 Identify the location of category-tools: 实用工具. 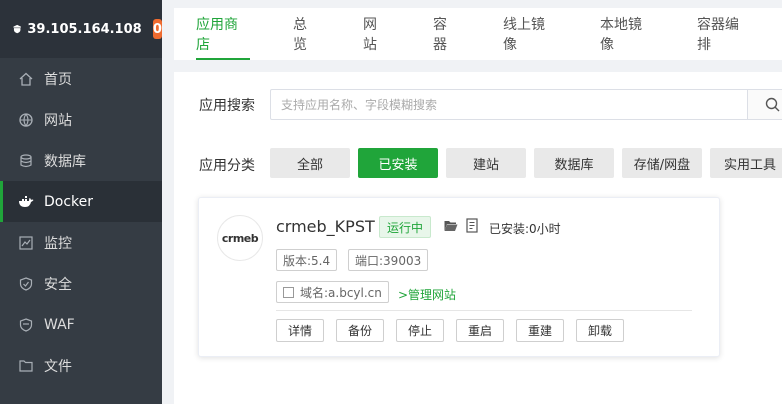
(746, 163).